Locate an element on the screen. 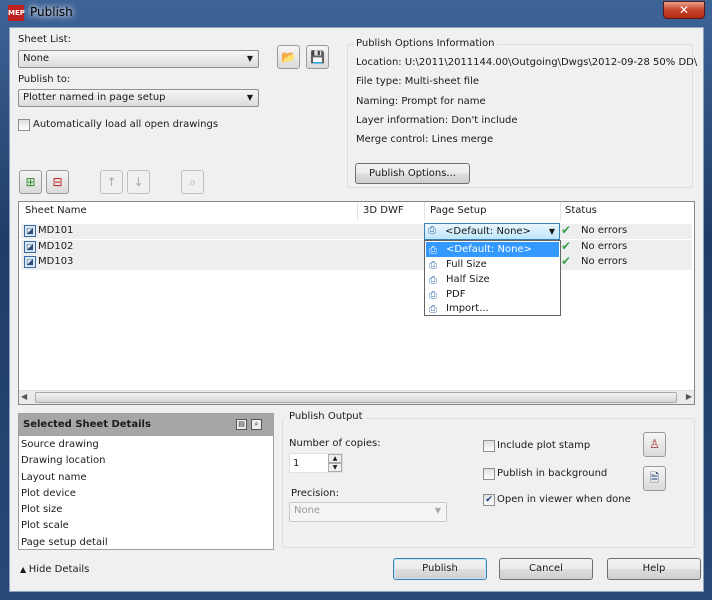 Image resolution: width=712 pixels, height=600 pixels. add-sheets-button: ⊞ is located at coordinates (30, 182).